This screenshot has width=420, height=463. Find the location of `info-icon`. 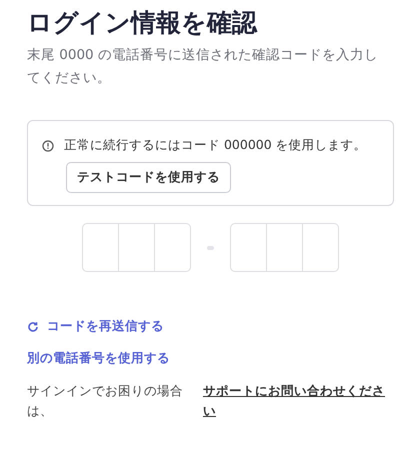

info-icon is located at coordinates (48, 146).